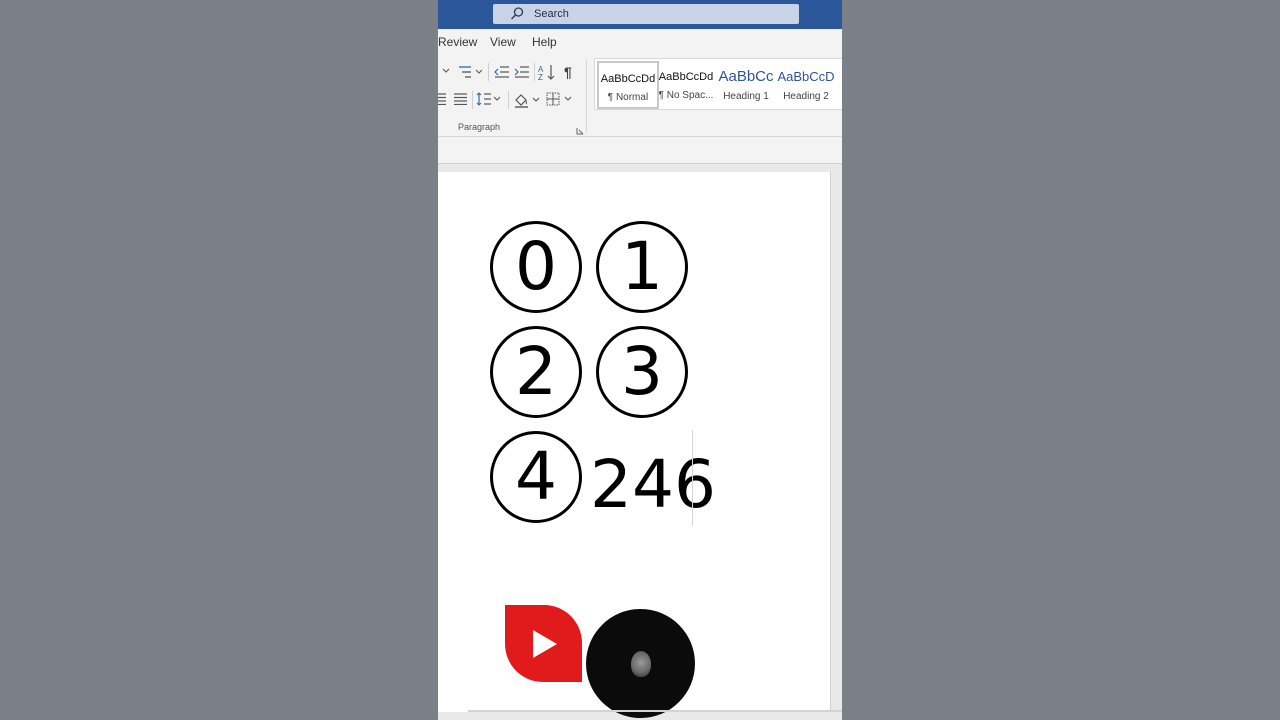  Describe the element at coordinates (446, 71) in the screenshot. I see `chevron-down-icon` at that location.